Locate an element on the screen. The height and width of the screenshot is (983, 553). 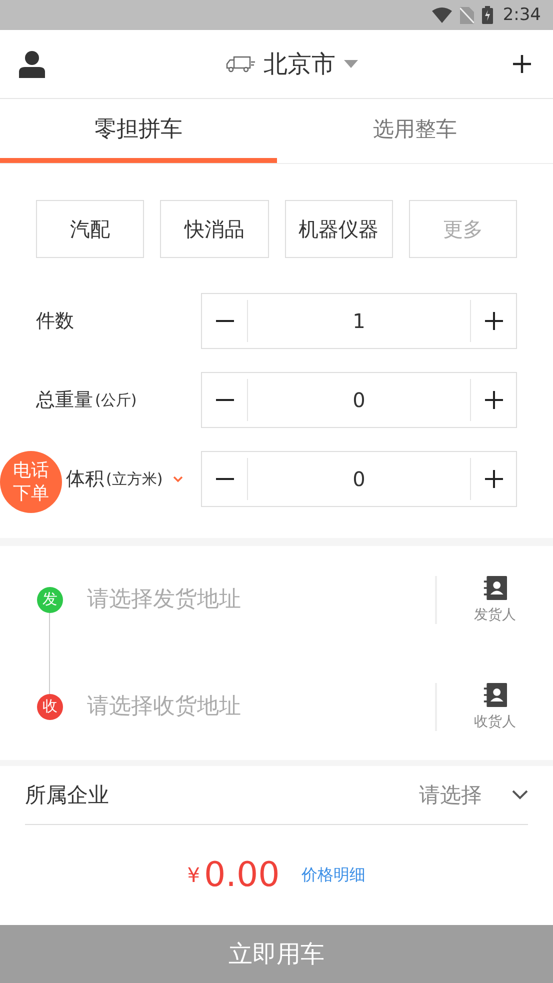
contact-label: 收货人 is located at coordinates (495, 721).